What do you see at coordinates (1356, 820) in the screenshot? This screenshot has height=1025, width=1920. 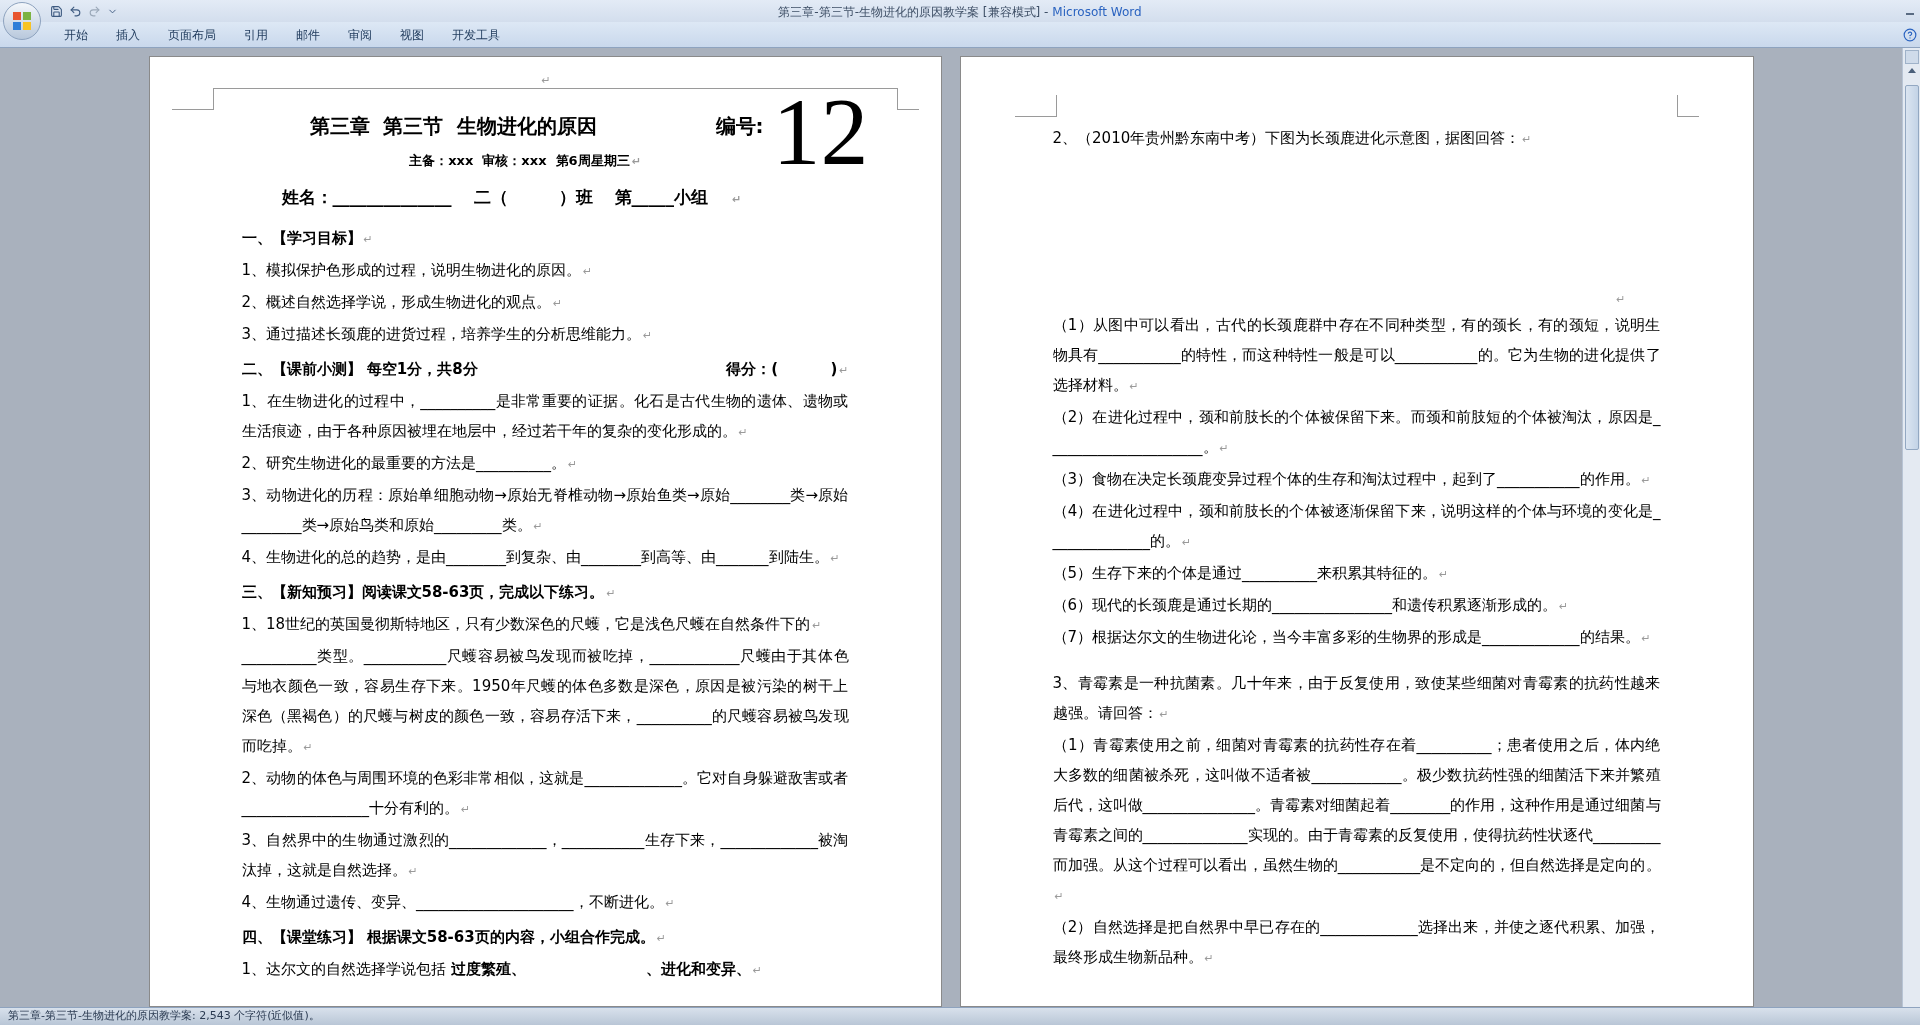 I see `paragraph-text: （1）青霉素使用之前，细菌对青霉素的抗药性存在着__________；患者使用之后，体内绝大多数的细菌被杀死，这叫做不适者被____________。极少数抗药性强的细菌活下来并繁殖后代，这叫做_______________。青霉素对细菌起着________的作用，这种作用是通过细菌与青霉素之间的______________实现的。由于青霉素的反复使用，使得抗药性状逐代_________而加强。从这个过程可以看出，虽然生物的___________是不定向的，但自然选择是定向的。 ↵` at bounding box center [1356, 820].